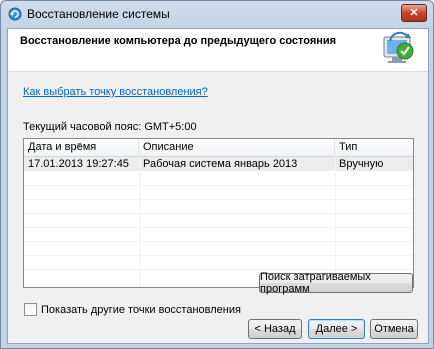 Image resolution: width=434 pixels, height=349 pixels. I want to click on show-more-restore-points: Показать другие точки восстановления, so click(132, 309).